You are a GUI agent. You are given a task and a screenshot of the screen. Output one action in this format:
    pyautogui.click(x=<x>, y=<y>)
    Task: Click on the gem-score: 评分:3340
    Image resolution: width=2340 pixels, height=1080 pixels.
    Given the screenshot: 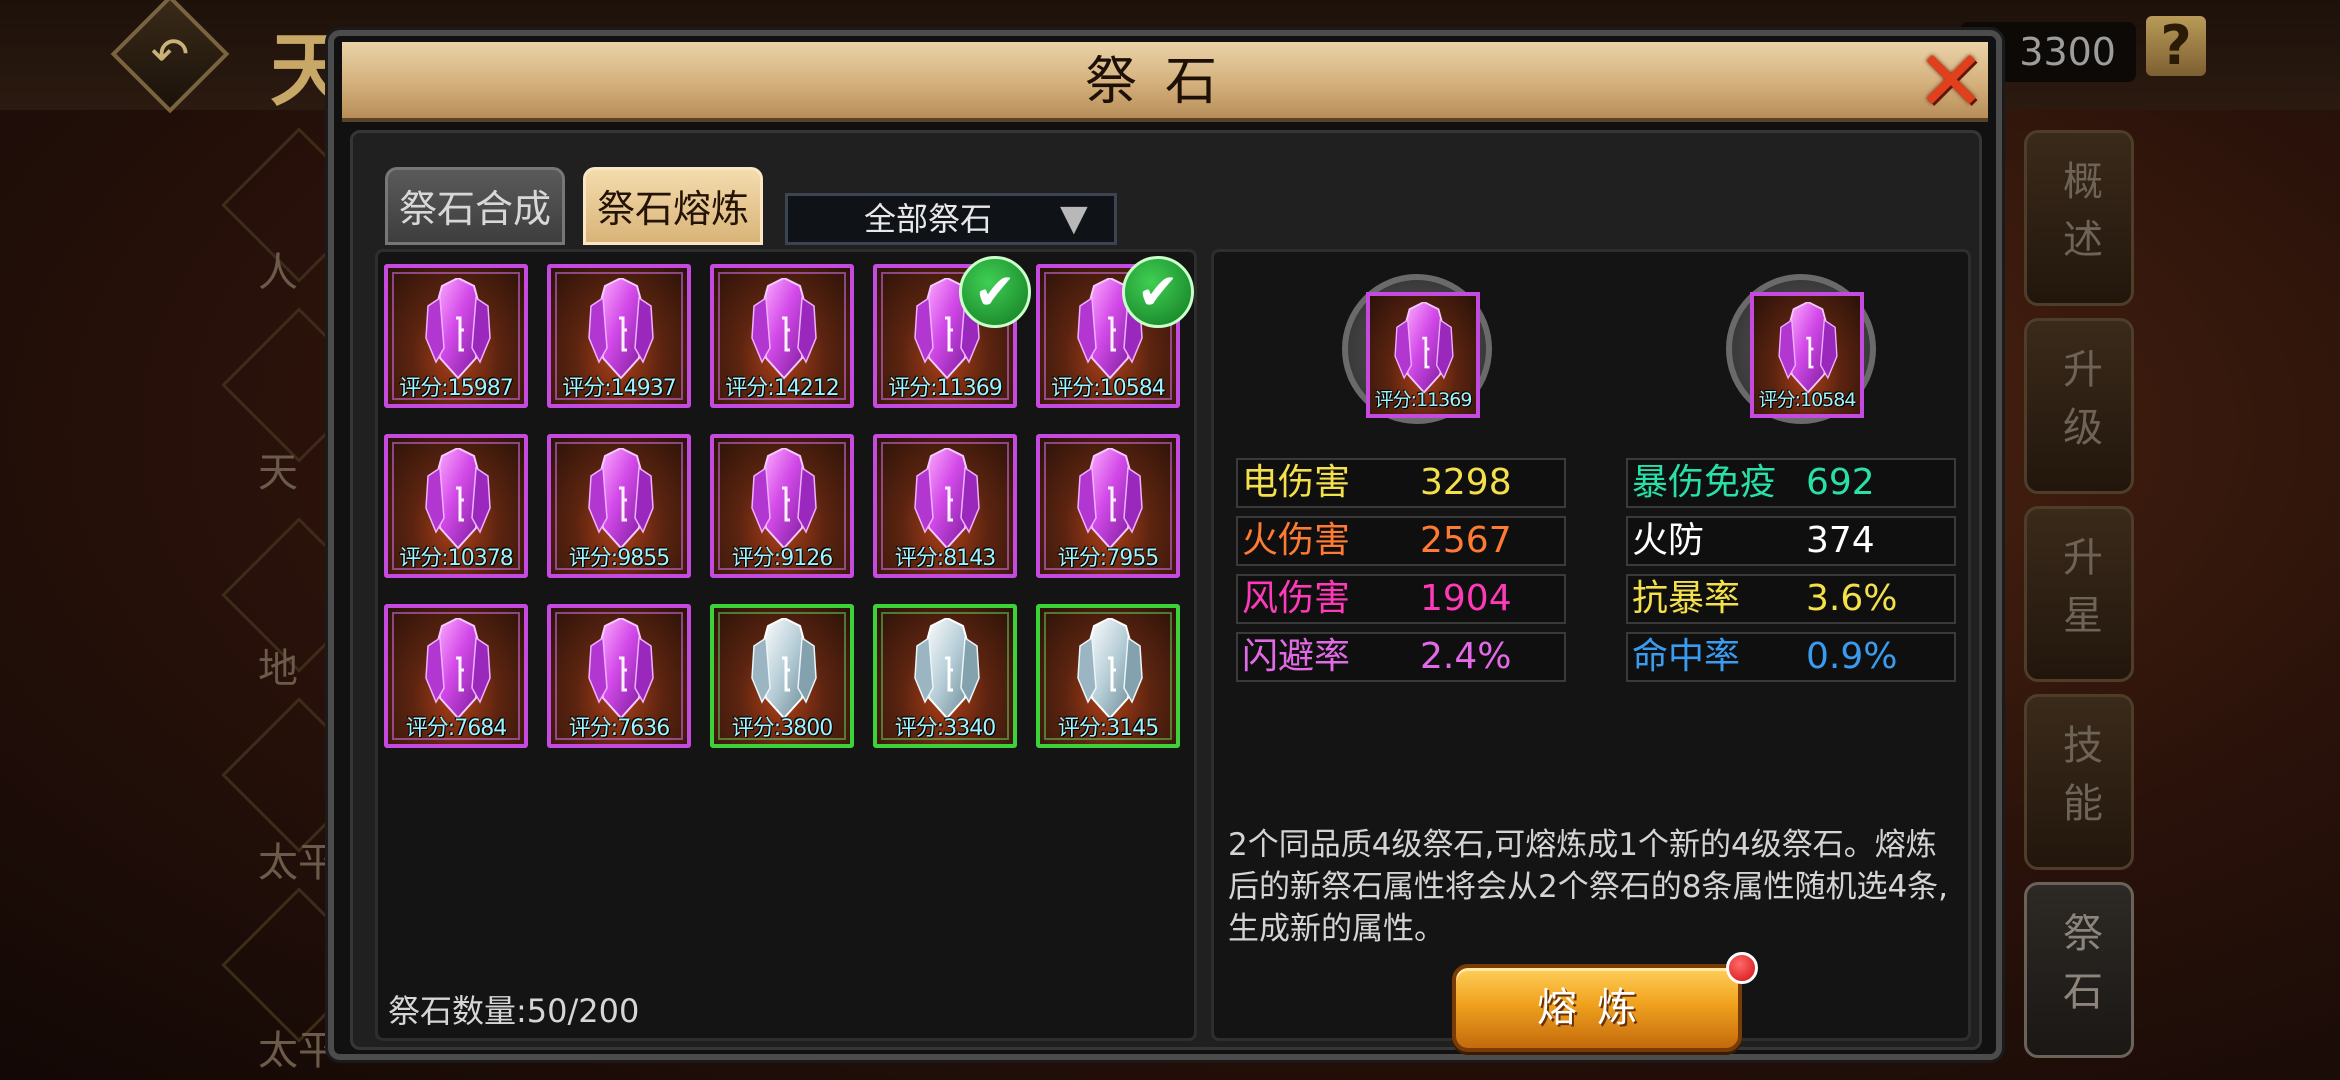 What is the action you would take?
    pyautogui.click(x=945, y=728)
    